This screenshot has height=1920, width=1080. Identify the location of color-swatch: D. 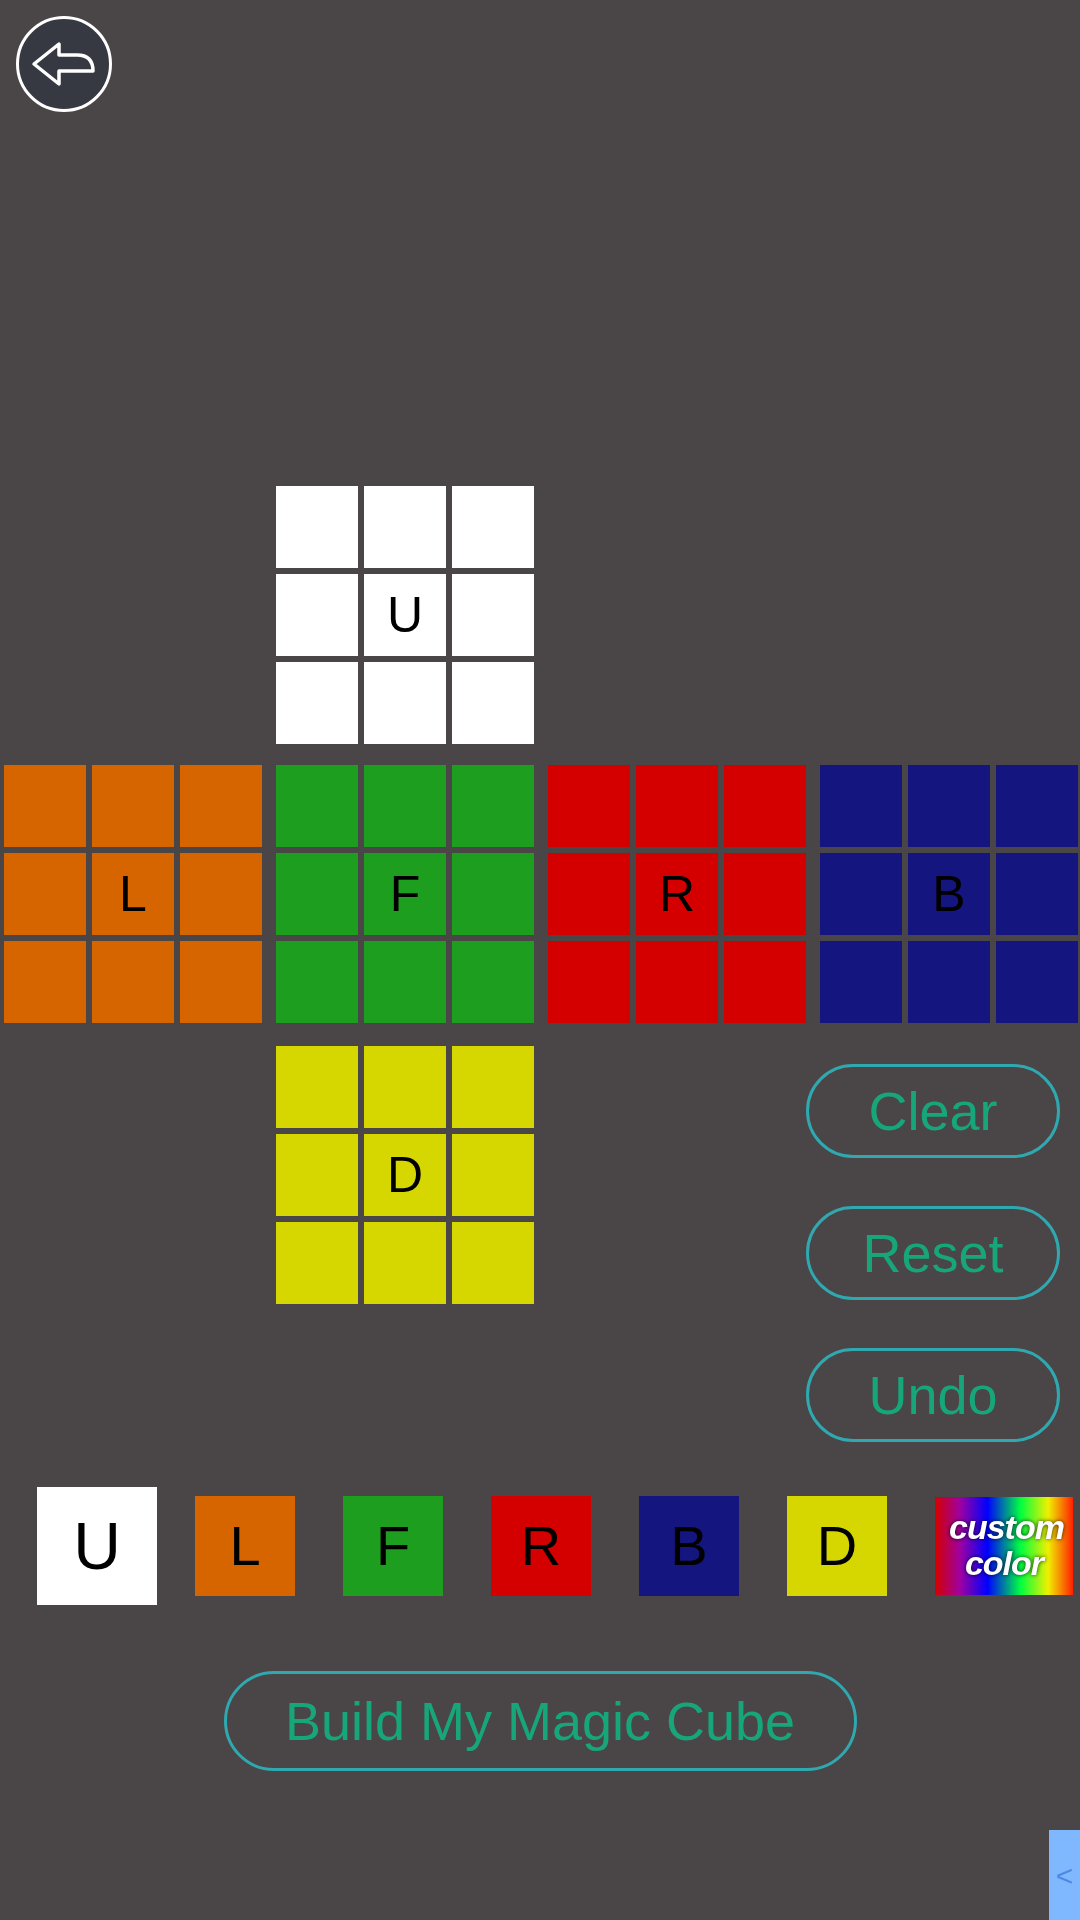
(837, 1546).